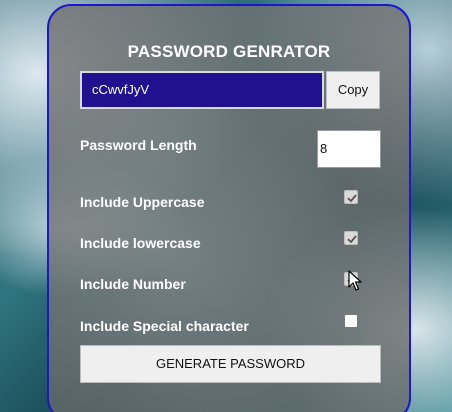  What do you see at coordinates (355, 280) in the screenshot?
I see `mouse-cursor-icon` at bounding box center [355, 280].